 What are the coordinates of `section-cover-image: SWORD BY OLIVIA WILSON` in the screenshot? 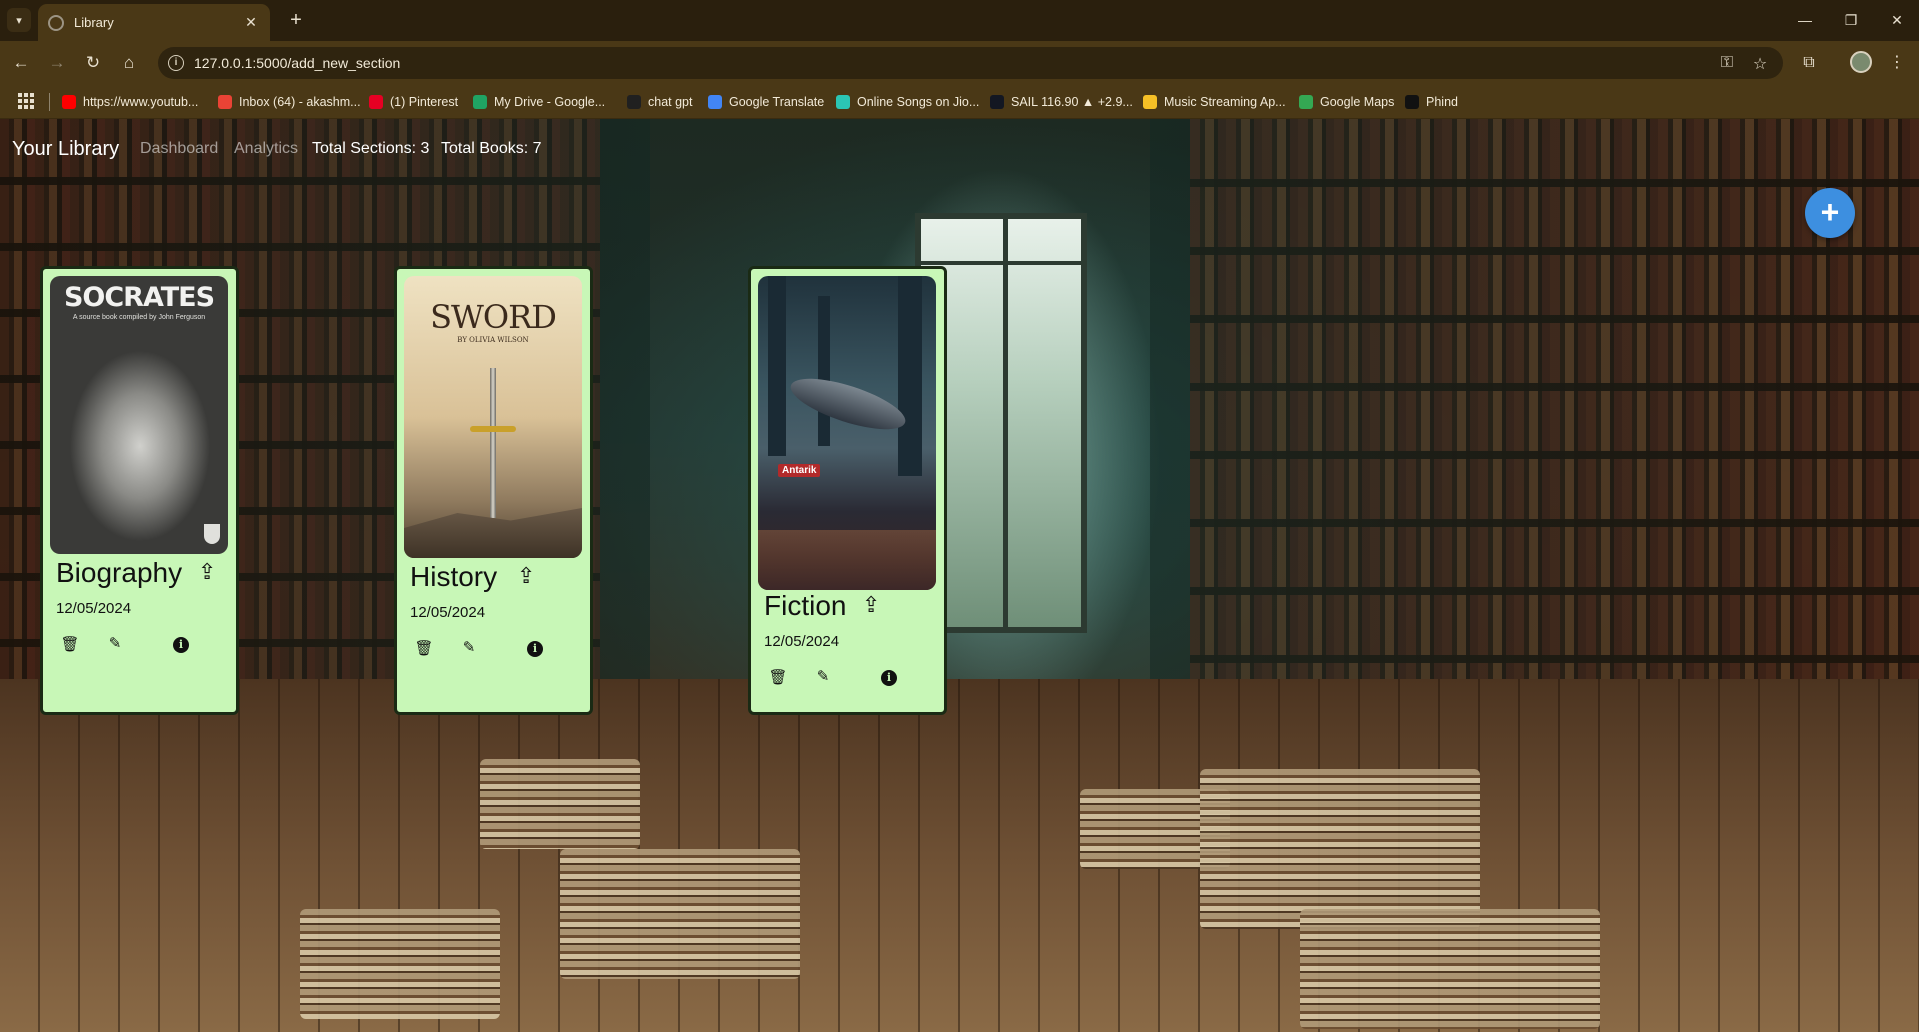 It's located at (493, 417).